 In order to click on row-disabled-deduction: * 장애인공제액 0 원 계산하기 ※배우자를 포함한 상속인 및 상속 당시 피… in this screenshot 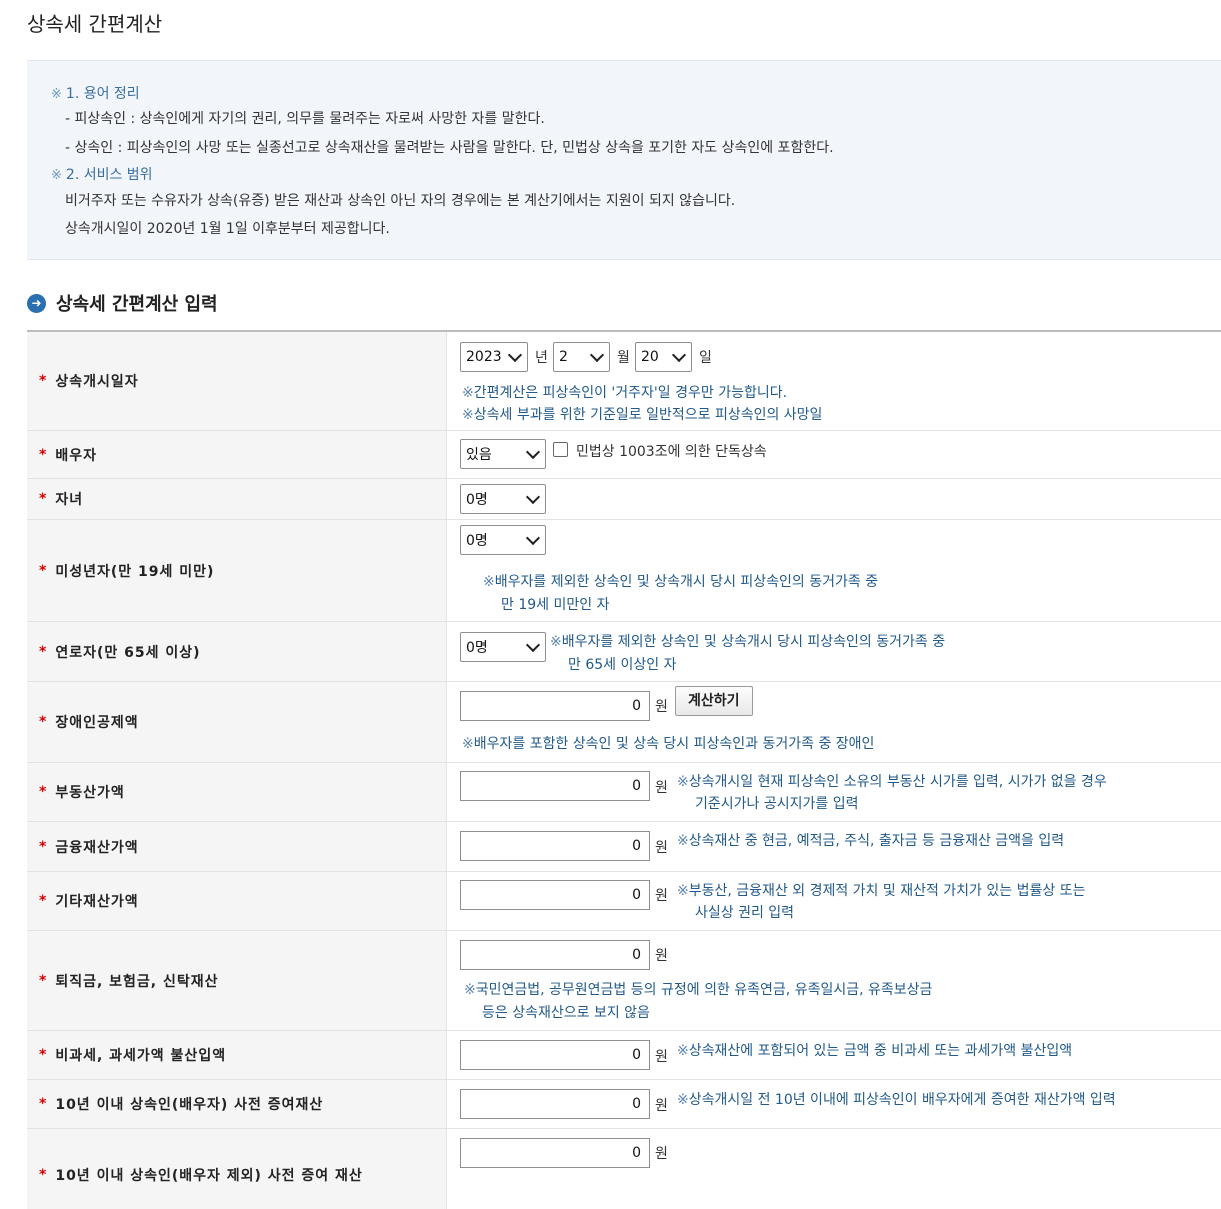, I will do `click(624, 722)`.